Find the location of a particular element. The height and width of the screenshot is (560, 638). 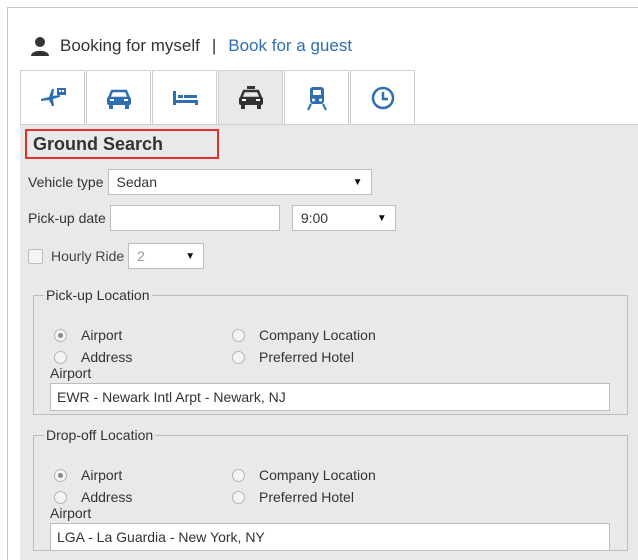

travel-type-tabs is located at coordinates (329, 97).